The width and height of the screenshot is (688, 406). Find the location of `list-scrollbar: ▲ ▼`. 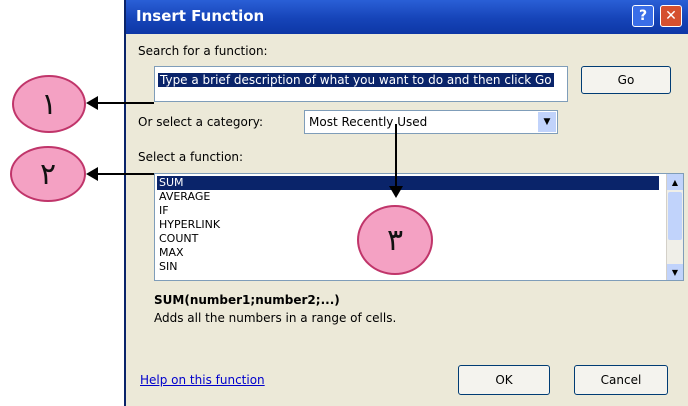

list-scrollbar: ▲ ▼ is located at coordinates (674, 227).